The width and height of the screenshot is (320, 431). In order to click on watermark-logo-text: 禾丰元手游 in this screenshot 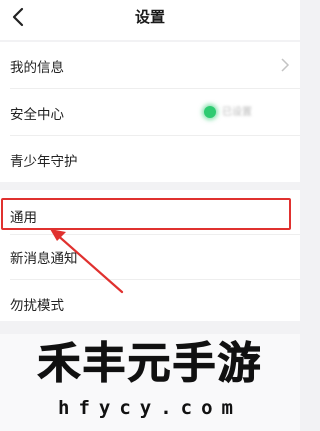, I will do `click(150, 364)`.